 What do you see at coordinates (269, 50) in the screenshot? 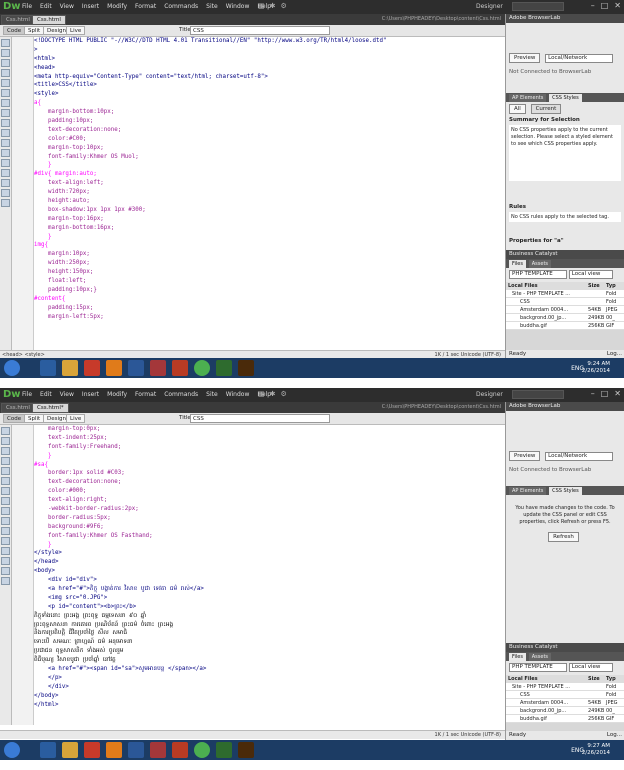
I see `code-line: 2>` at bounding box center [269, 50].